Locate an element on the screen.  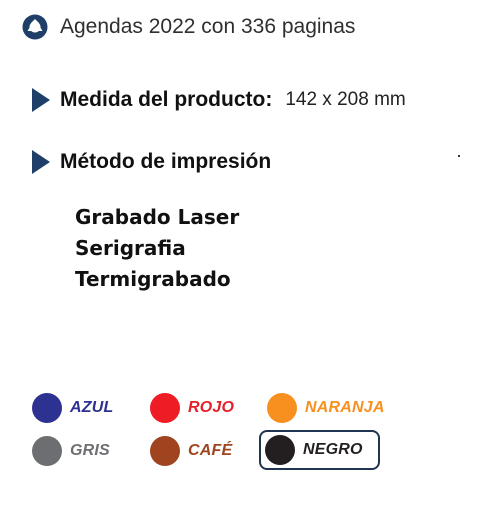
print-method-item: Termigrabado is located at coordinates (153, 279).